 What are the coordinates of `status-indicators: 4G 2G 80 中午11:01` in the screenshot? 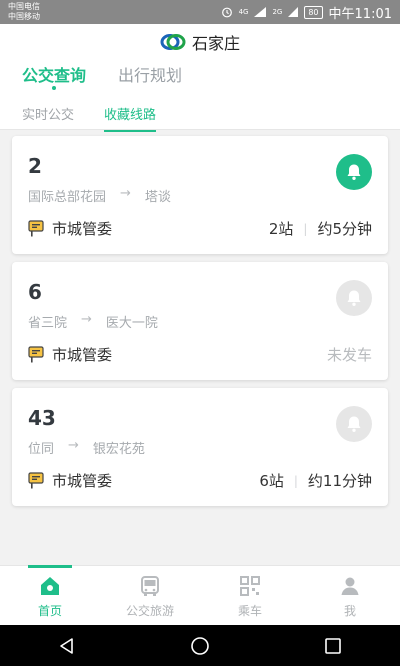 It's located at (306, 12).